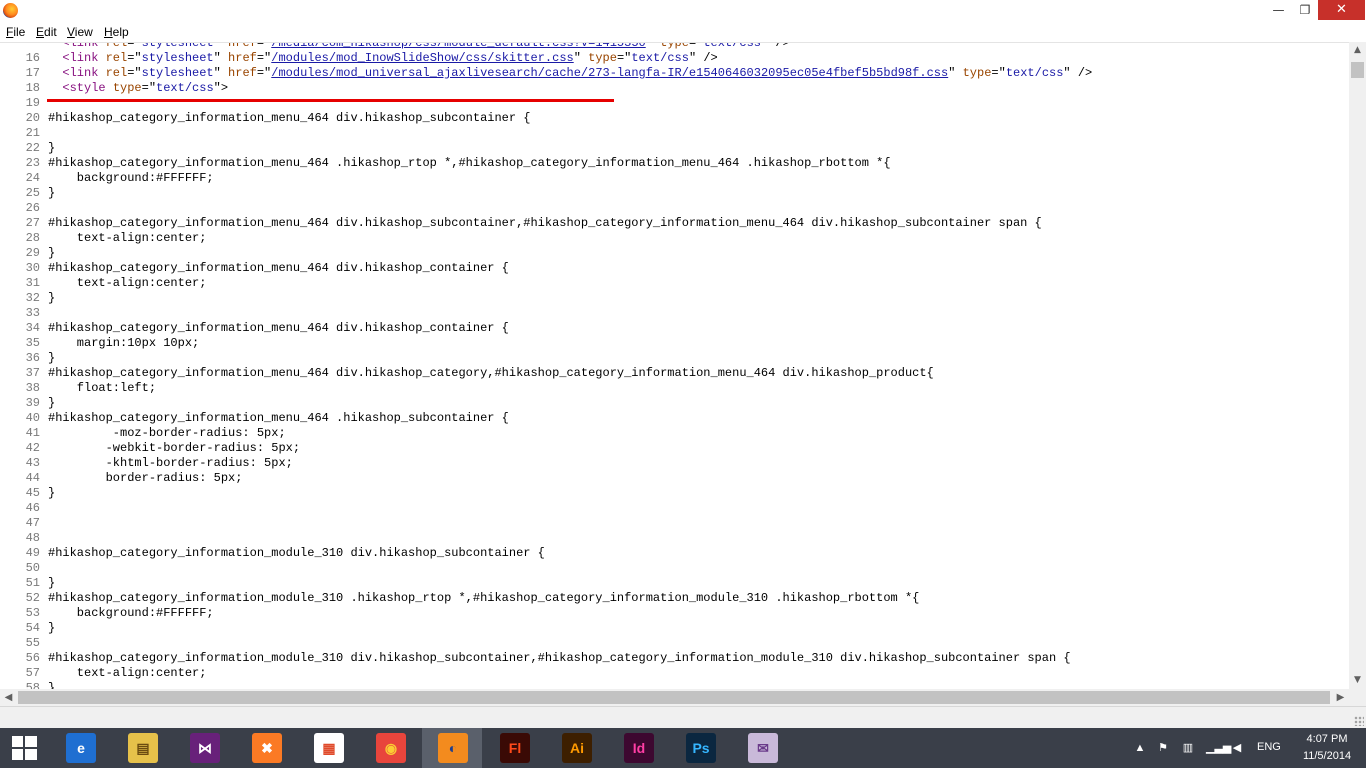 The image size is (1366, 768). Describe the element at coordinates (674, 478) in the screenshot. I see `source-line: 44 border-radius: 5px;` at that location.